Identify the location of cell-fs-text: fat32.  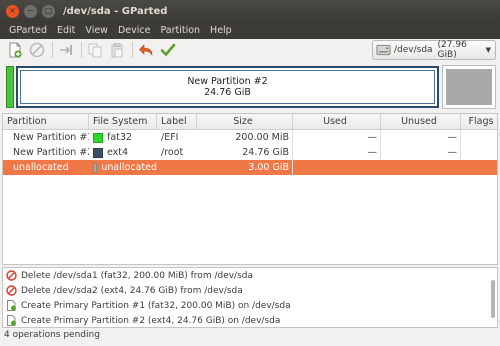
(119, 137).